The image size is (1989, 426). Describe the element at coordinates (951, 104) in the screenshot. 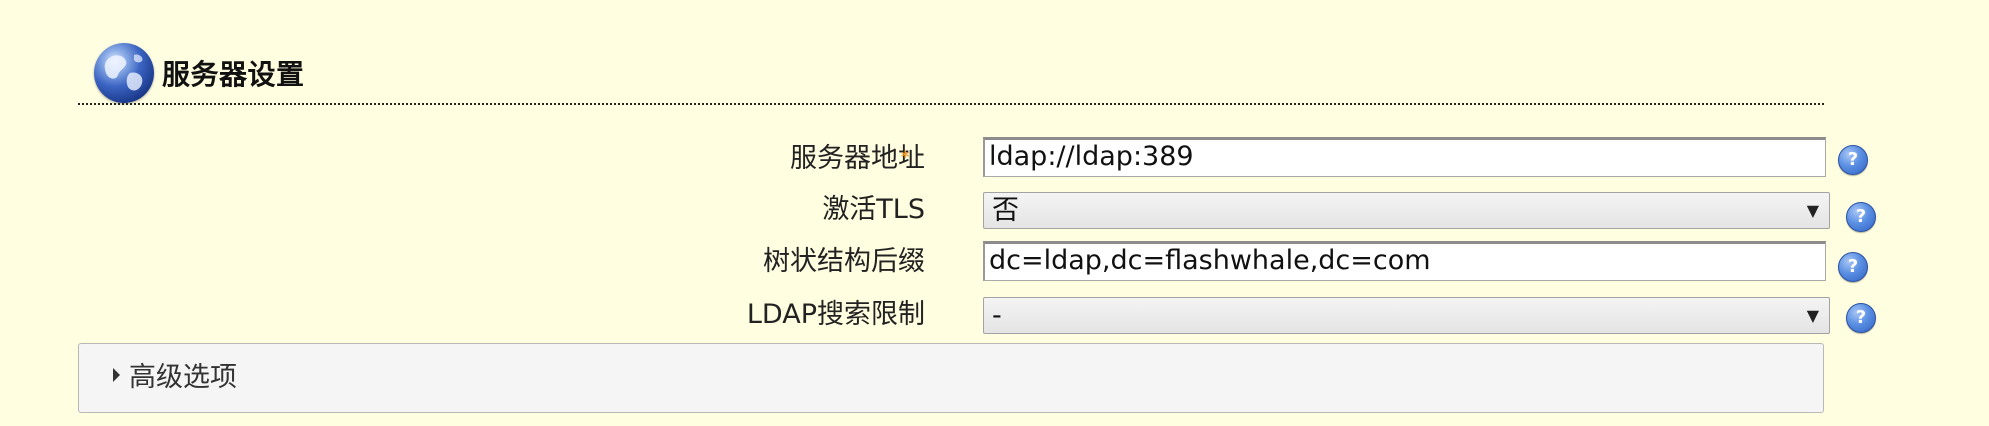

I see `section-divider` at that location.